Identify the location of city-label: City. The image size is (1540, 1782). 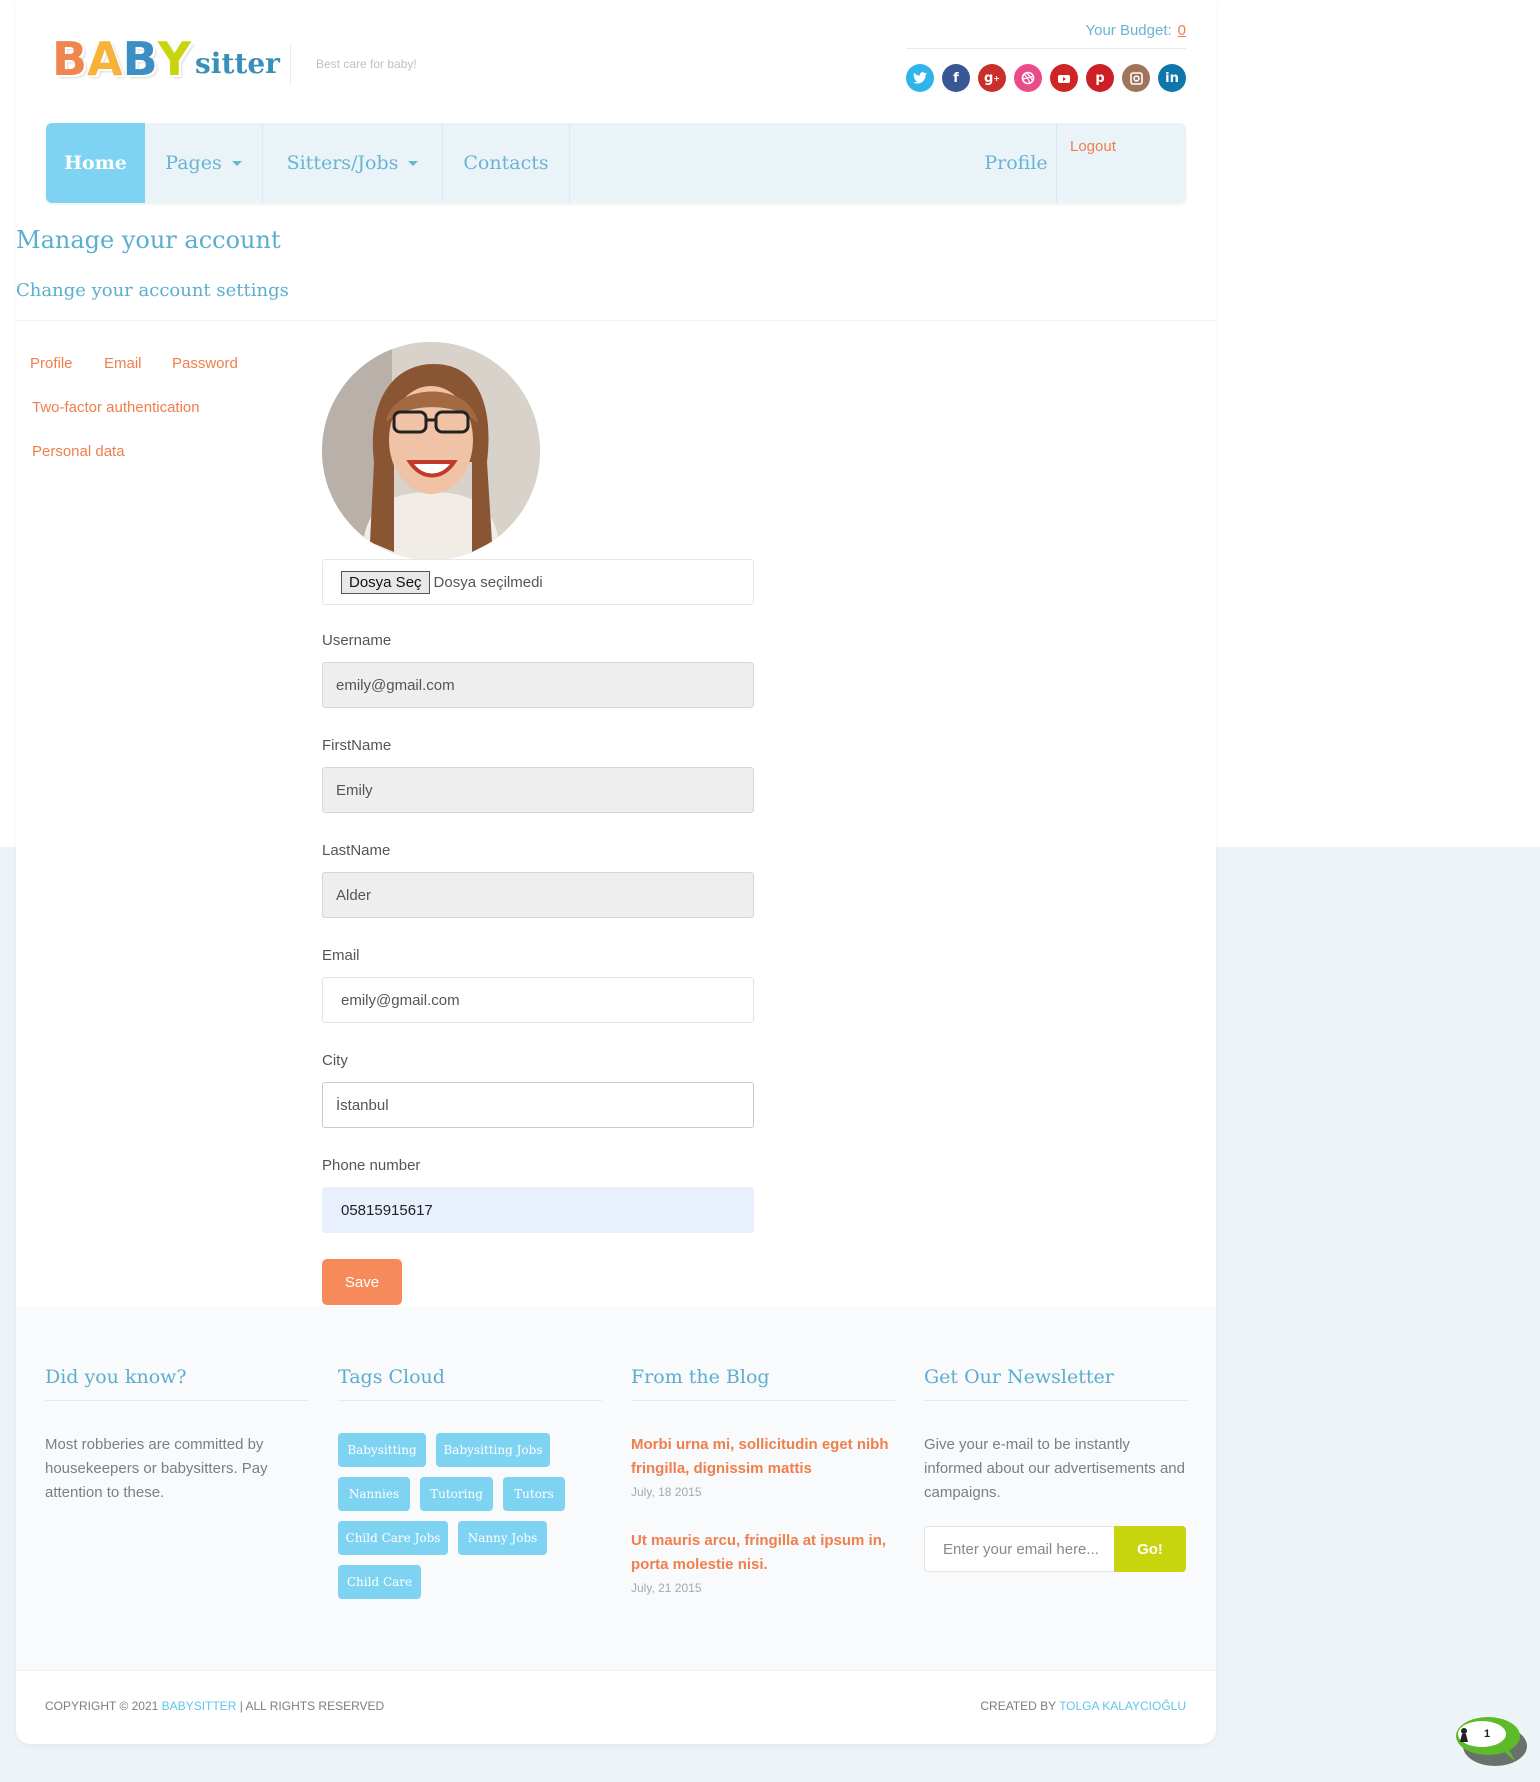
(335, 1060).